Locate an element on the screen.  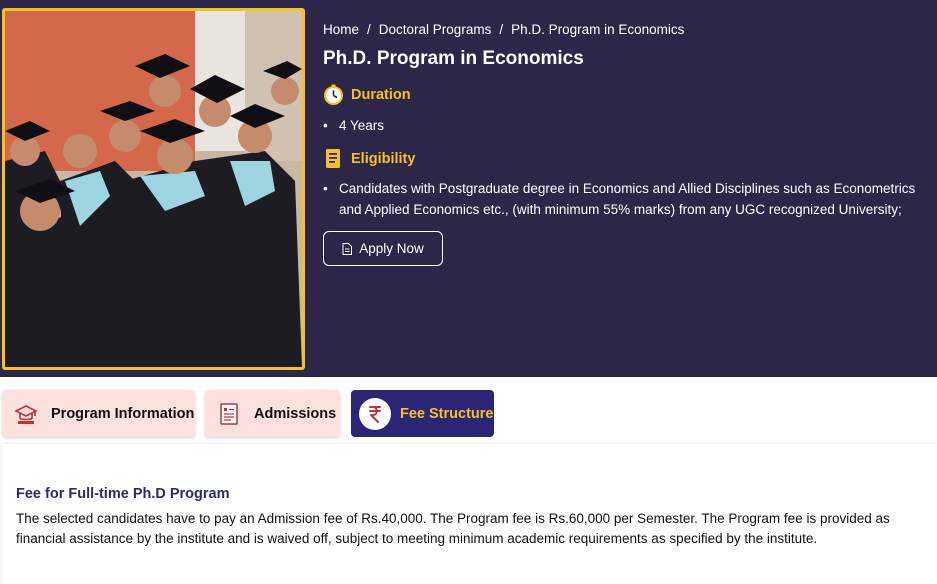
tab-program-information: Program Information is located at coordinates (98, 413).